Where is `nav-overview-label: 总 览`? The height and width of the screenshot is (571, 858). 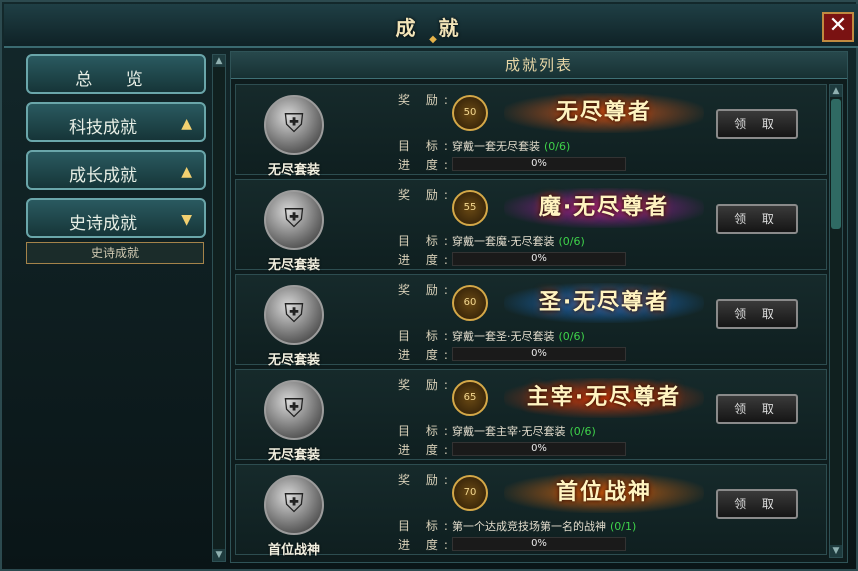
nav-overview-label: 总 览 is located at coordinates (116, 80).